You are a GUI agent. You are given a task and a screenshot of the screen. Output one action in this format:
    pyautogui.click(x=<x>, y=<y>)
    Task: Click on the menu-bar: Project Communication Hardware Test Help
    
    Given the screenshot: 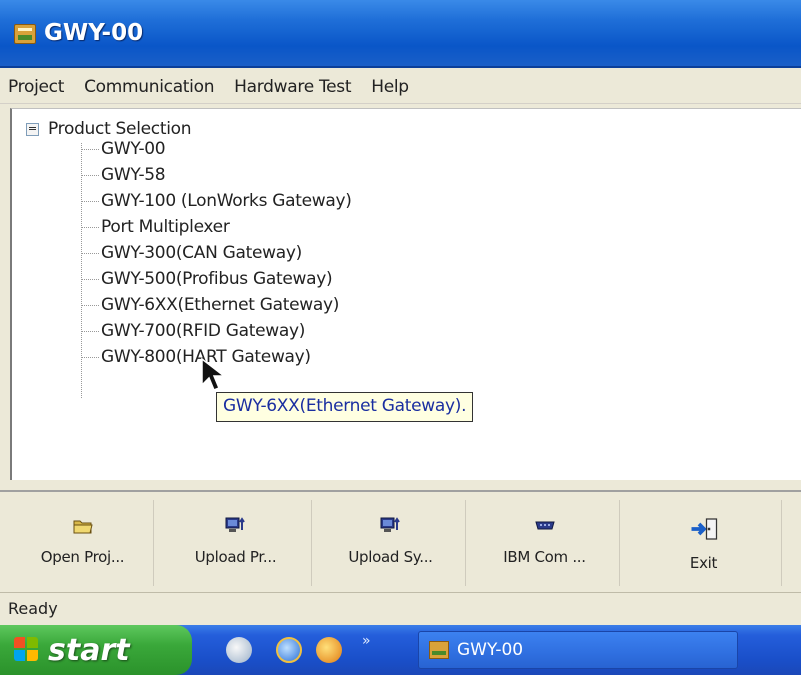 What is the action you would take?
    pyautogui.click(x=400, y=87)
    